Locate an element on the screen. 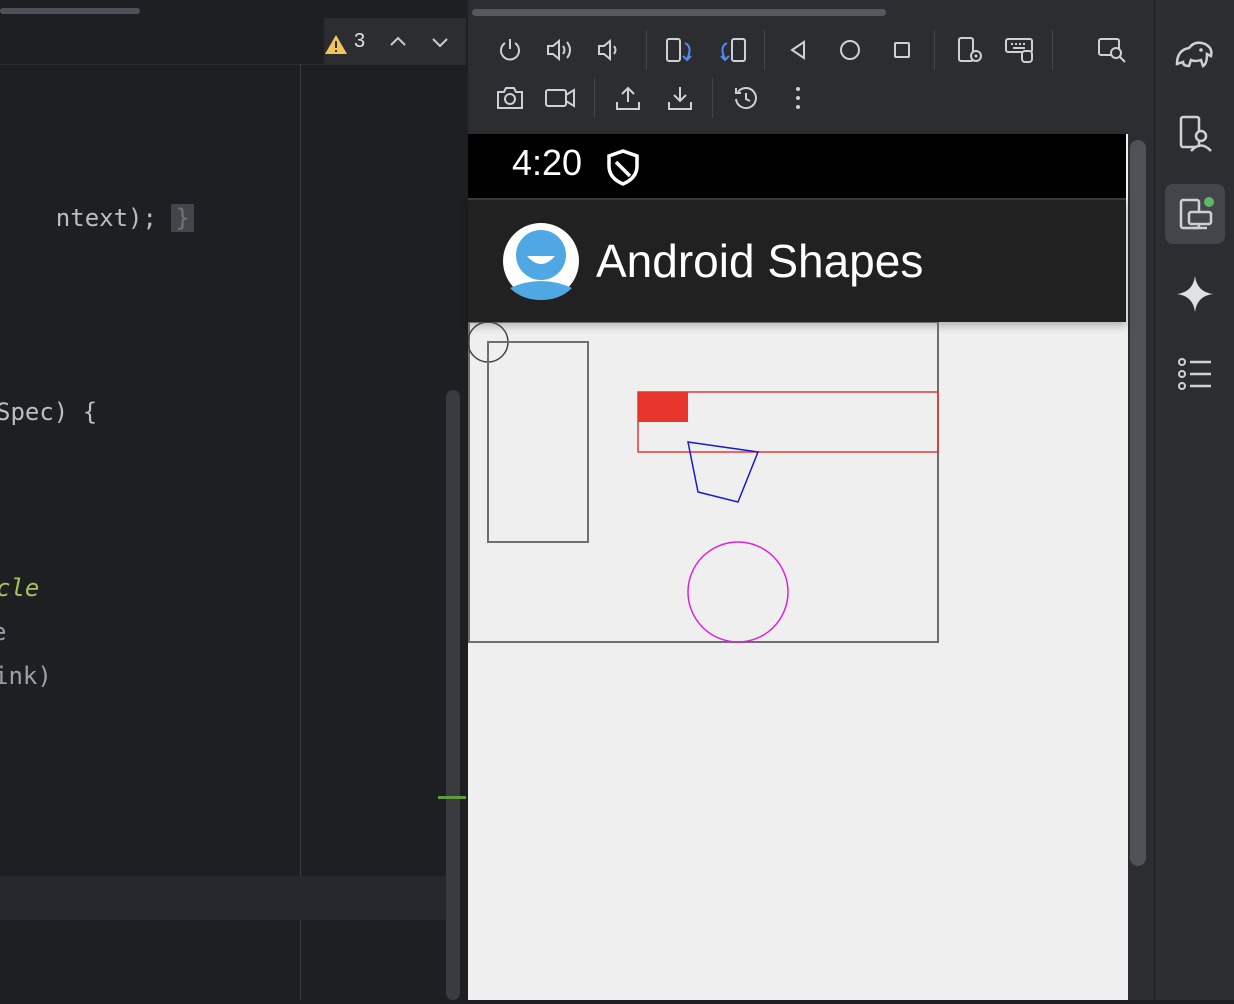 The width and height of the screenshot is (1234, 1004). editor-header: 3 is located at coordinates (233, 41).